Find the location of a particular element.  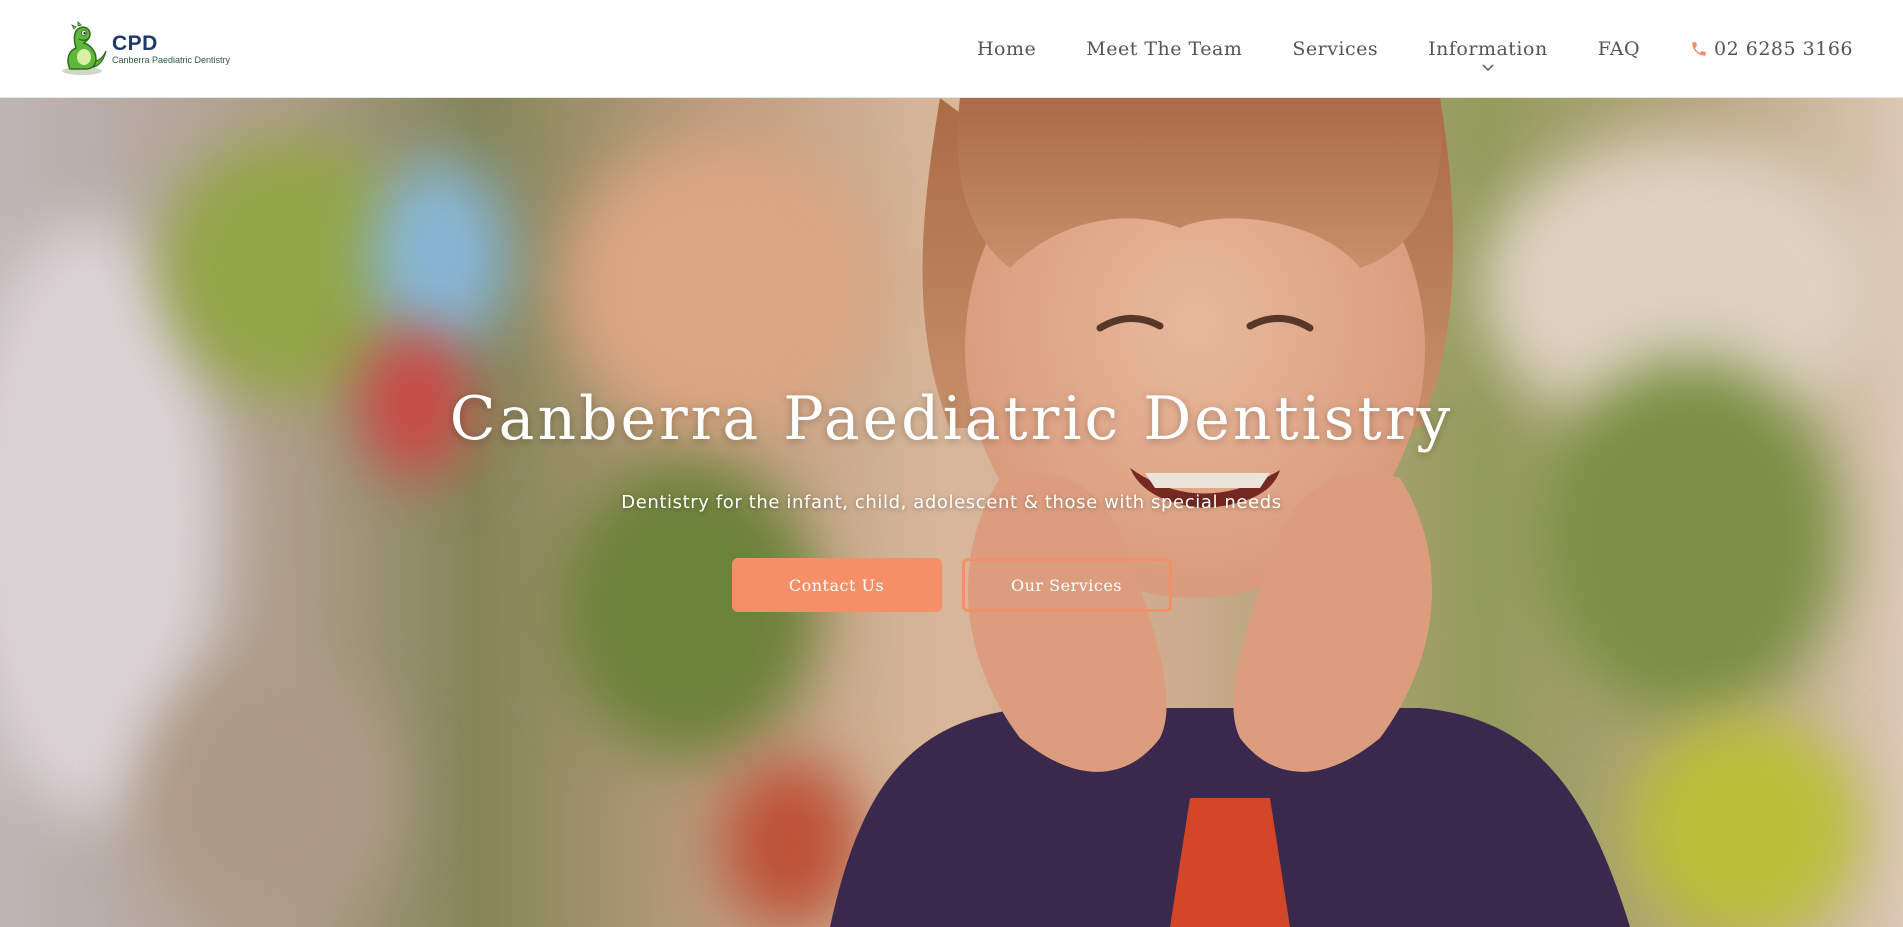

nav-item-information: Information is located at coordinates (1488, 54).